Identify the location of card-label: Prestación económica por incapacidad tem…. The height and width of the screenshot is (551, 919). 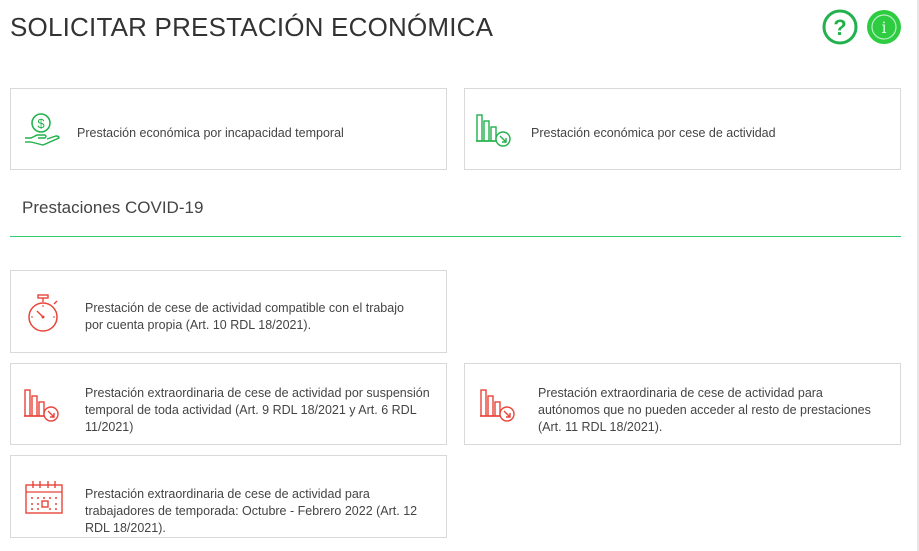
(210, 133).